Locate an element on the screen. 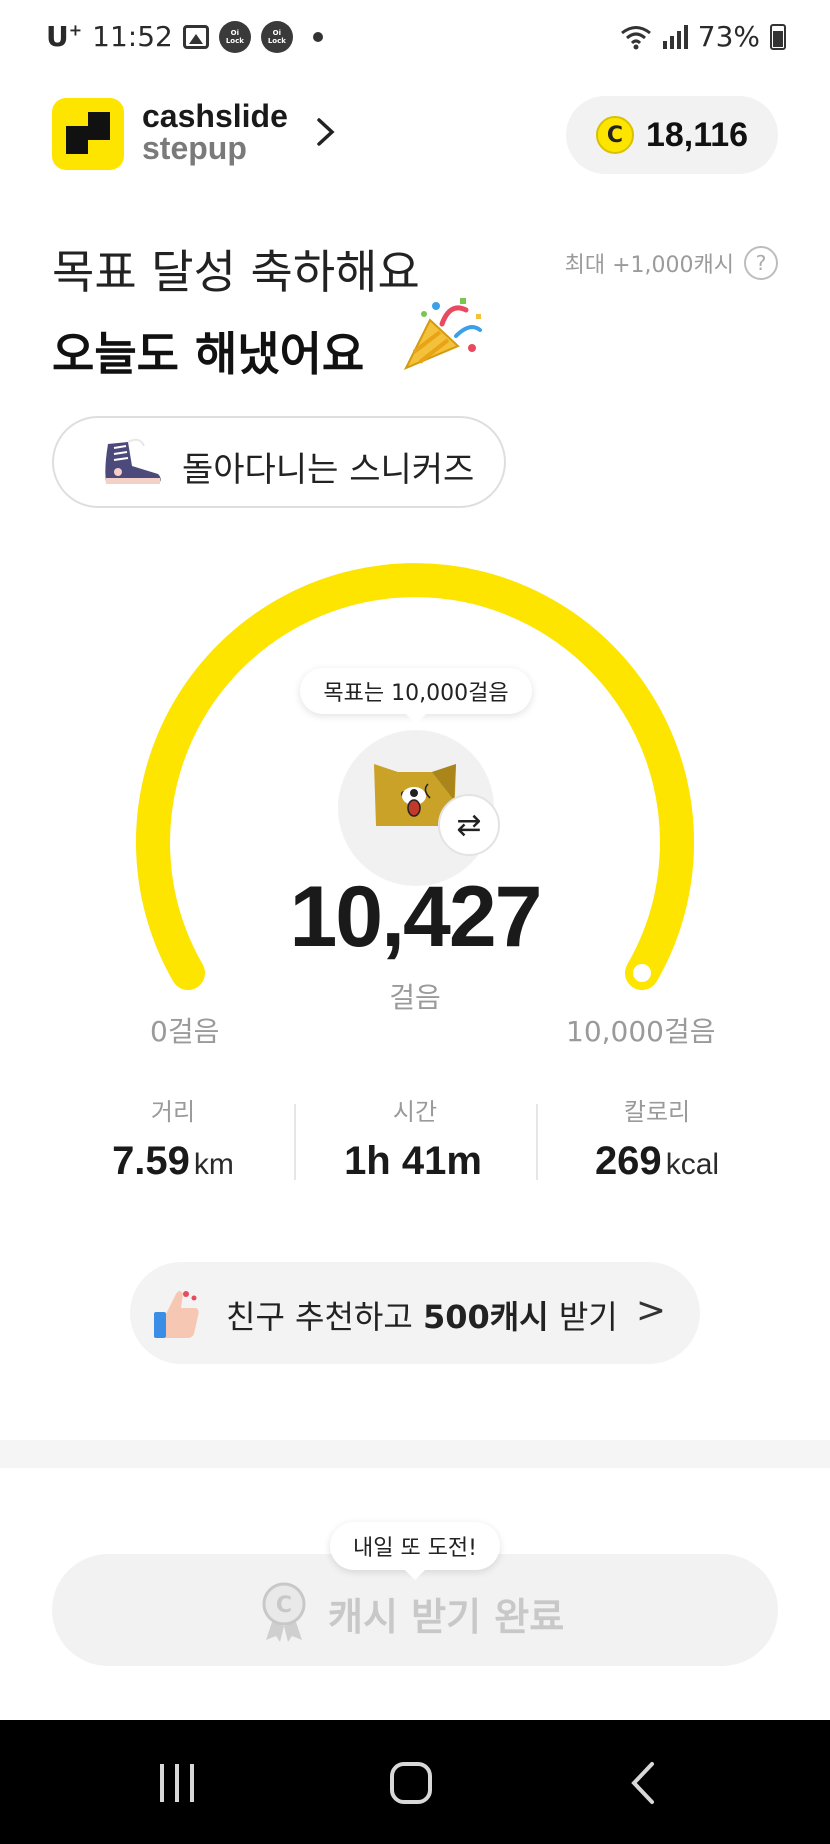 This screenshot has width=830, height=1844. chevron-right-icon: > is located at coordinates (650, 1310).